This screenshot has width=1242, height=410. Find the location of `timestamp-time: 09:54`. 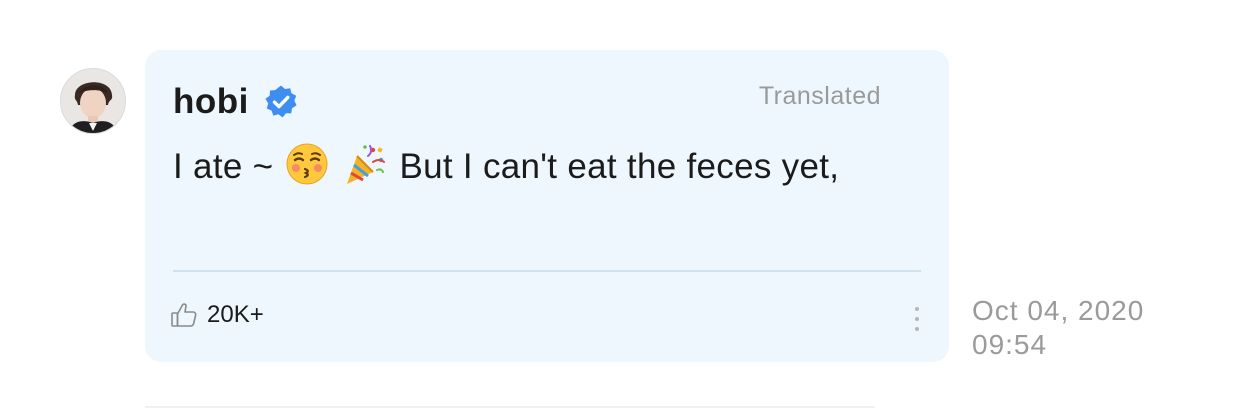

timestamp-time: 09:54 is located at coordinates (1010, 344).